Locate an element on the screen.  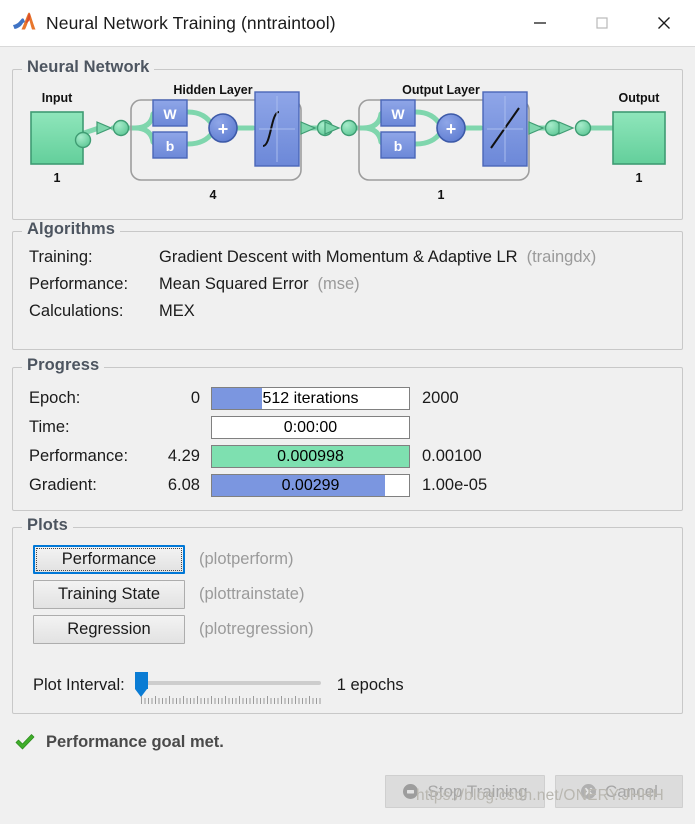
gradient-start: 6.08 is located at coordinates (183, 485).